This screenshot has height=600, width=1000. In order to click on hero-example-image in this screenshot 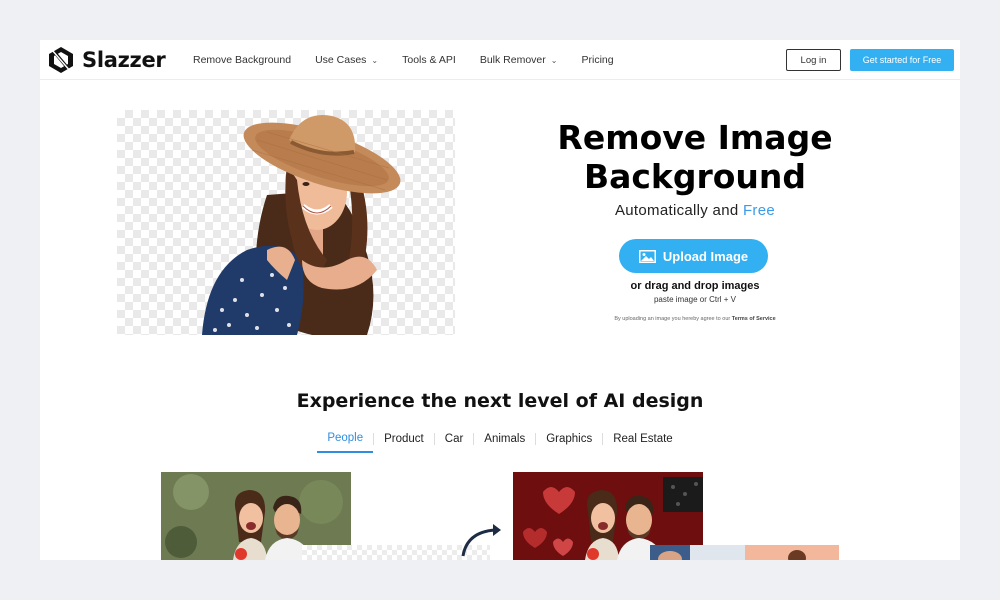, I will do `click(286, 222)`.